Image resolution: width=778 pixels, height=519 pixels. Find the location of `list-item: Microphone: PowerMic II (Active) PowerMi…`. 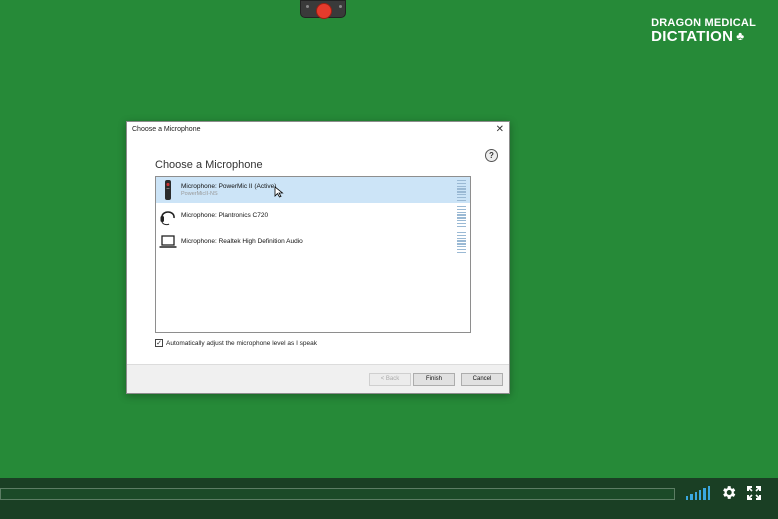

list-item: Microphone: PowerMic II (Active) PowerMi… is located at coordinates (313, 190).